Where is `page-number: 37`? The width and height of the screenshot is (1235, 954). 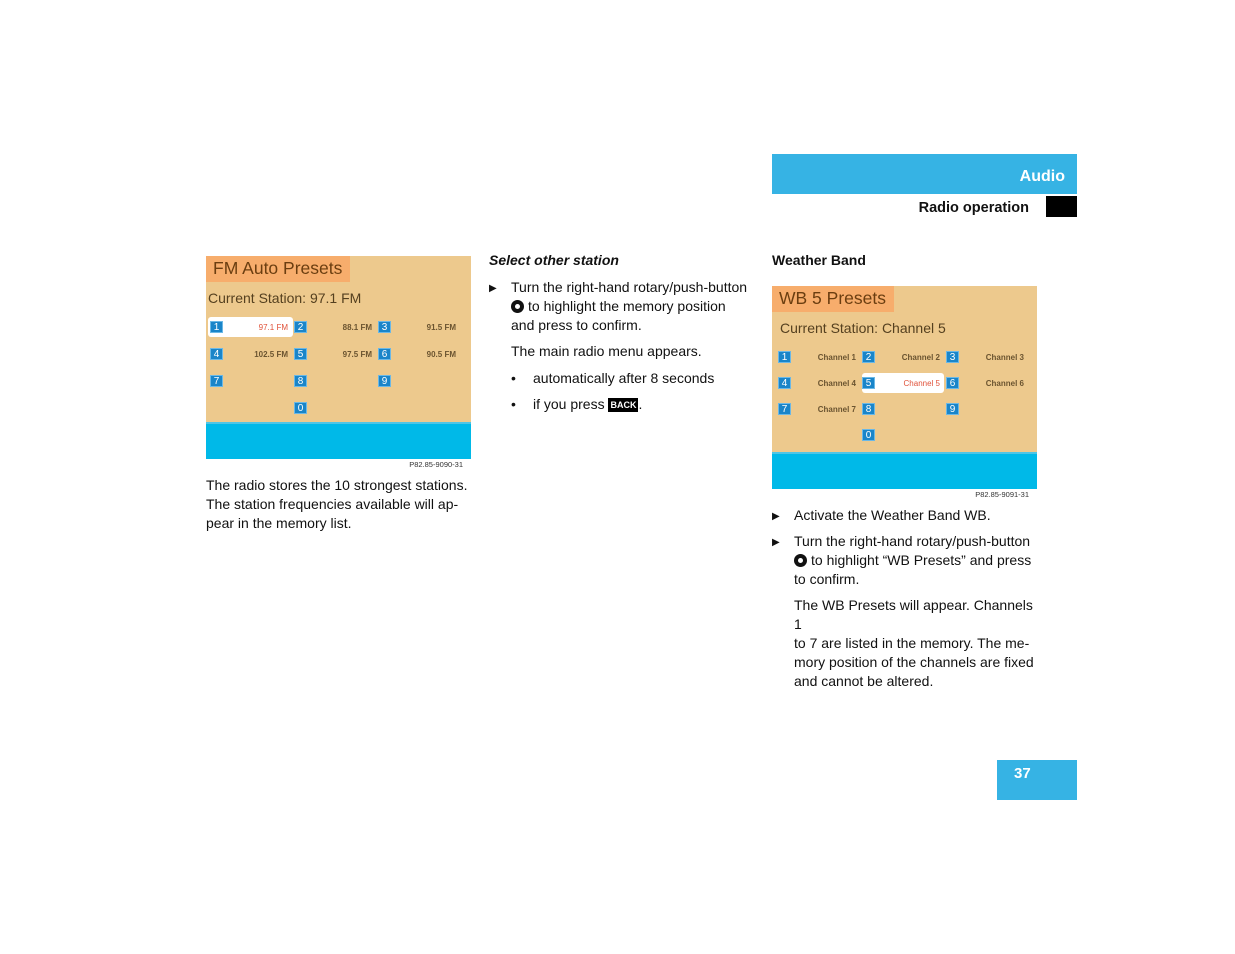 page-number: 37 is located at coordinates (1022, 773).